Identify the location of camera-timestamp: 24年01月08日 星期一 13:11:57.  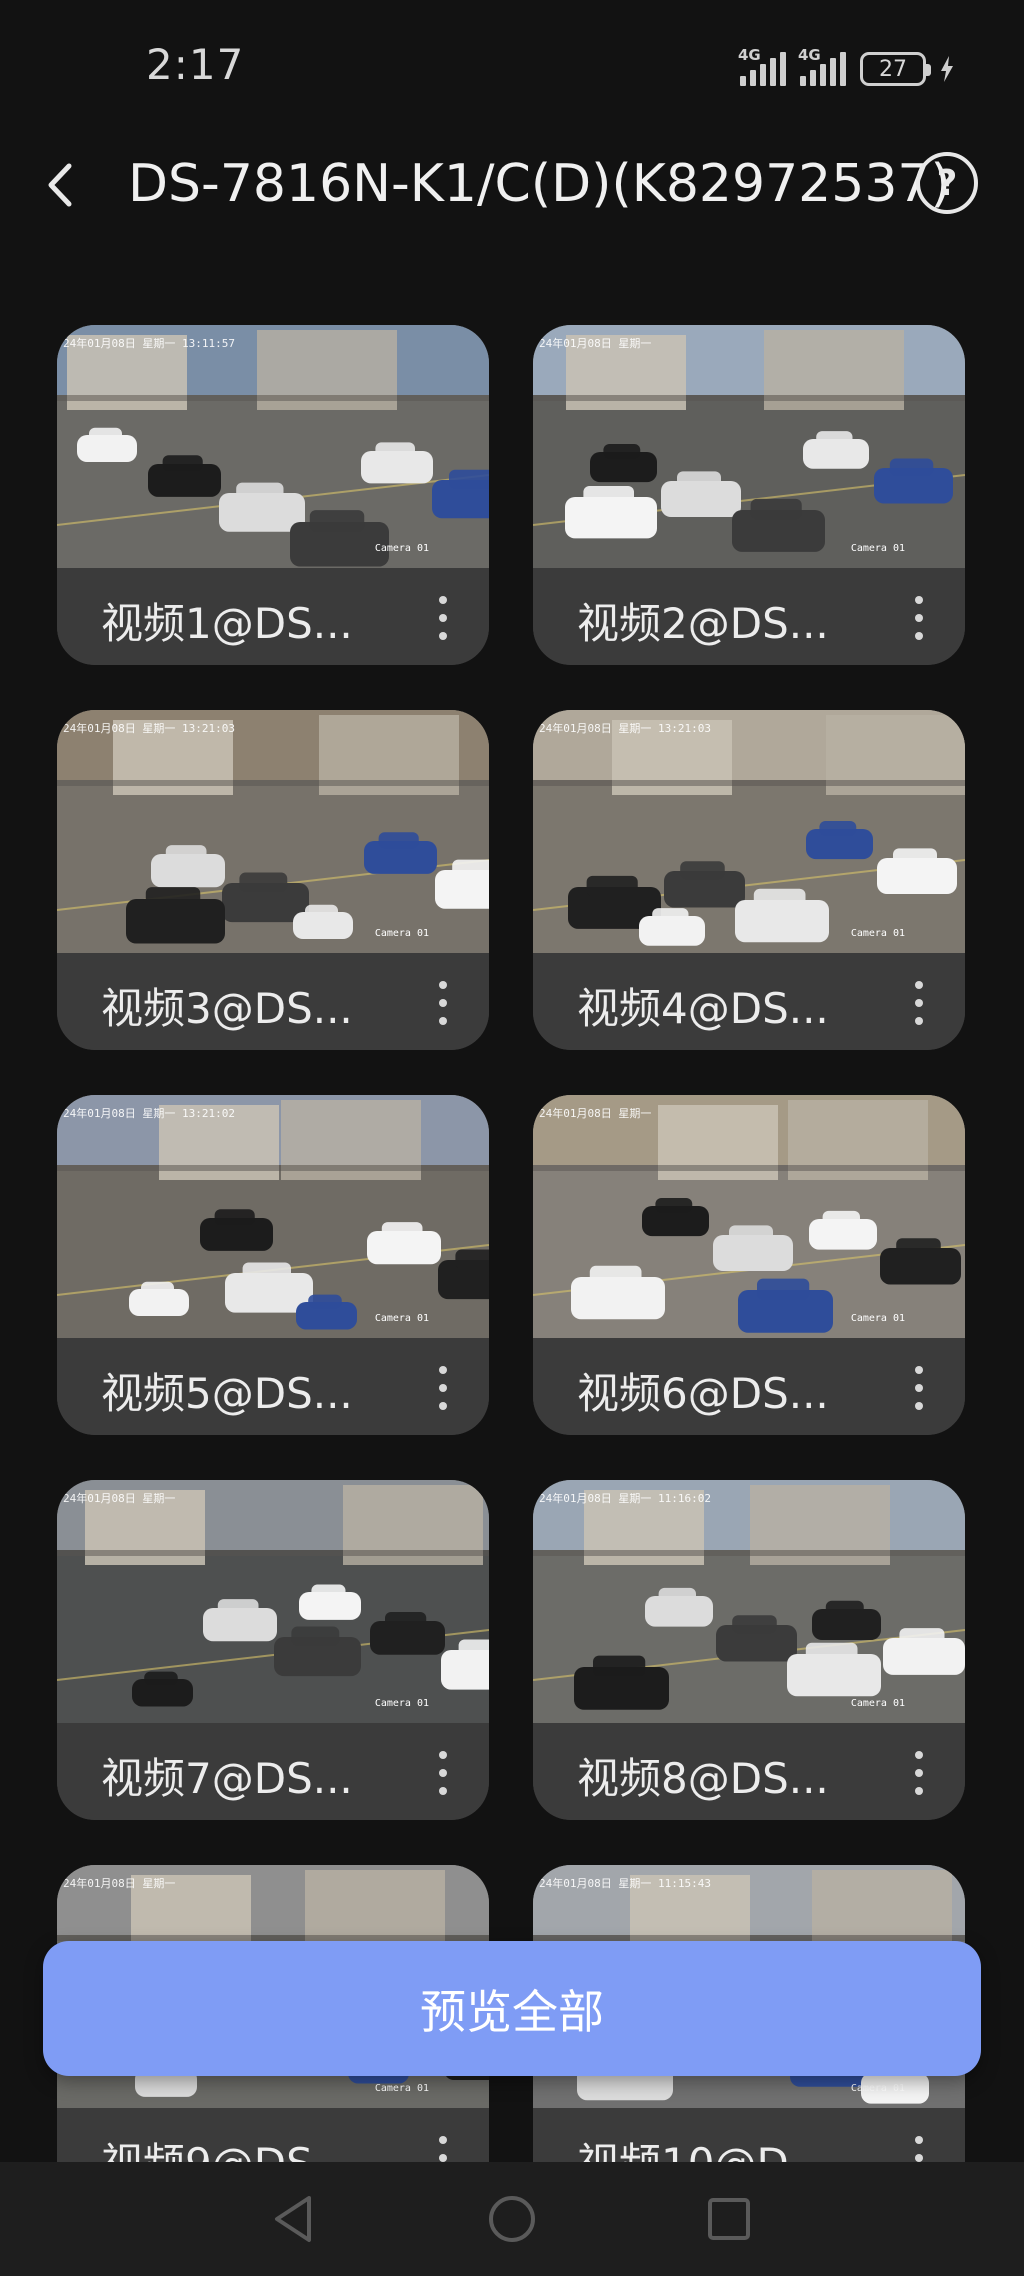
(149, 343).